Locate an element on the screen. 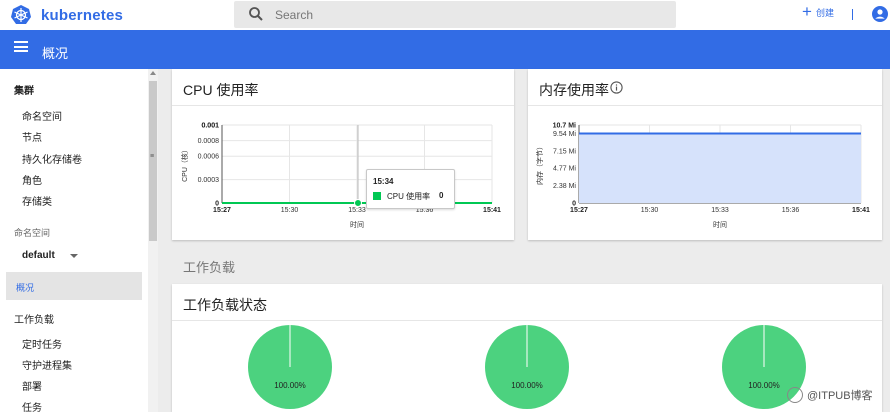 The image size is (890, 412). x-tick-label: 15:36 is located at coordinates (791, 210).